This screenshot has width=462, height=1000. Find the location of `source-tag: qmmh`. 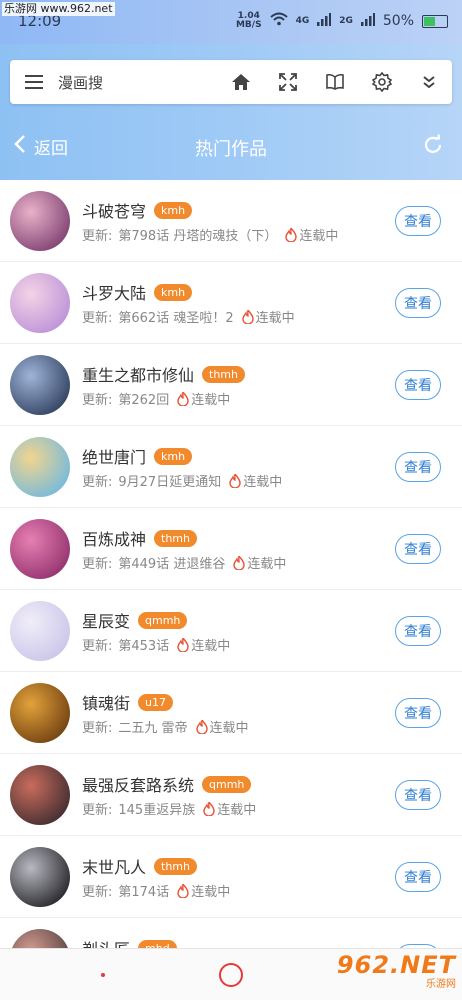

source-tag: qmmh is located at coordinates (227, 784).